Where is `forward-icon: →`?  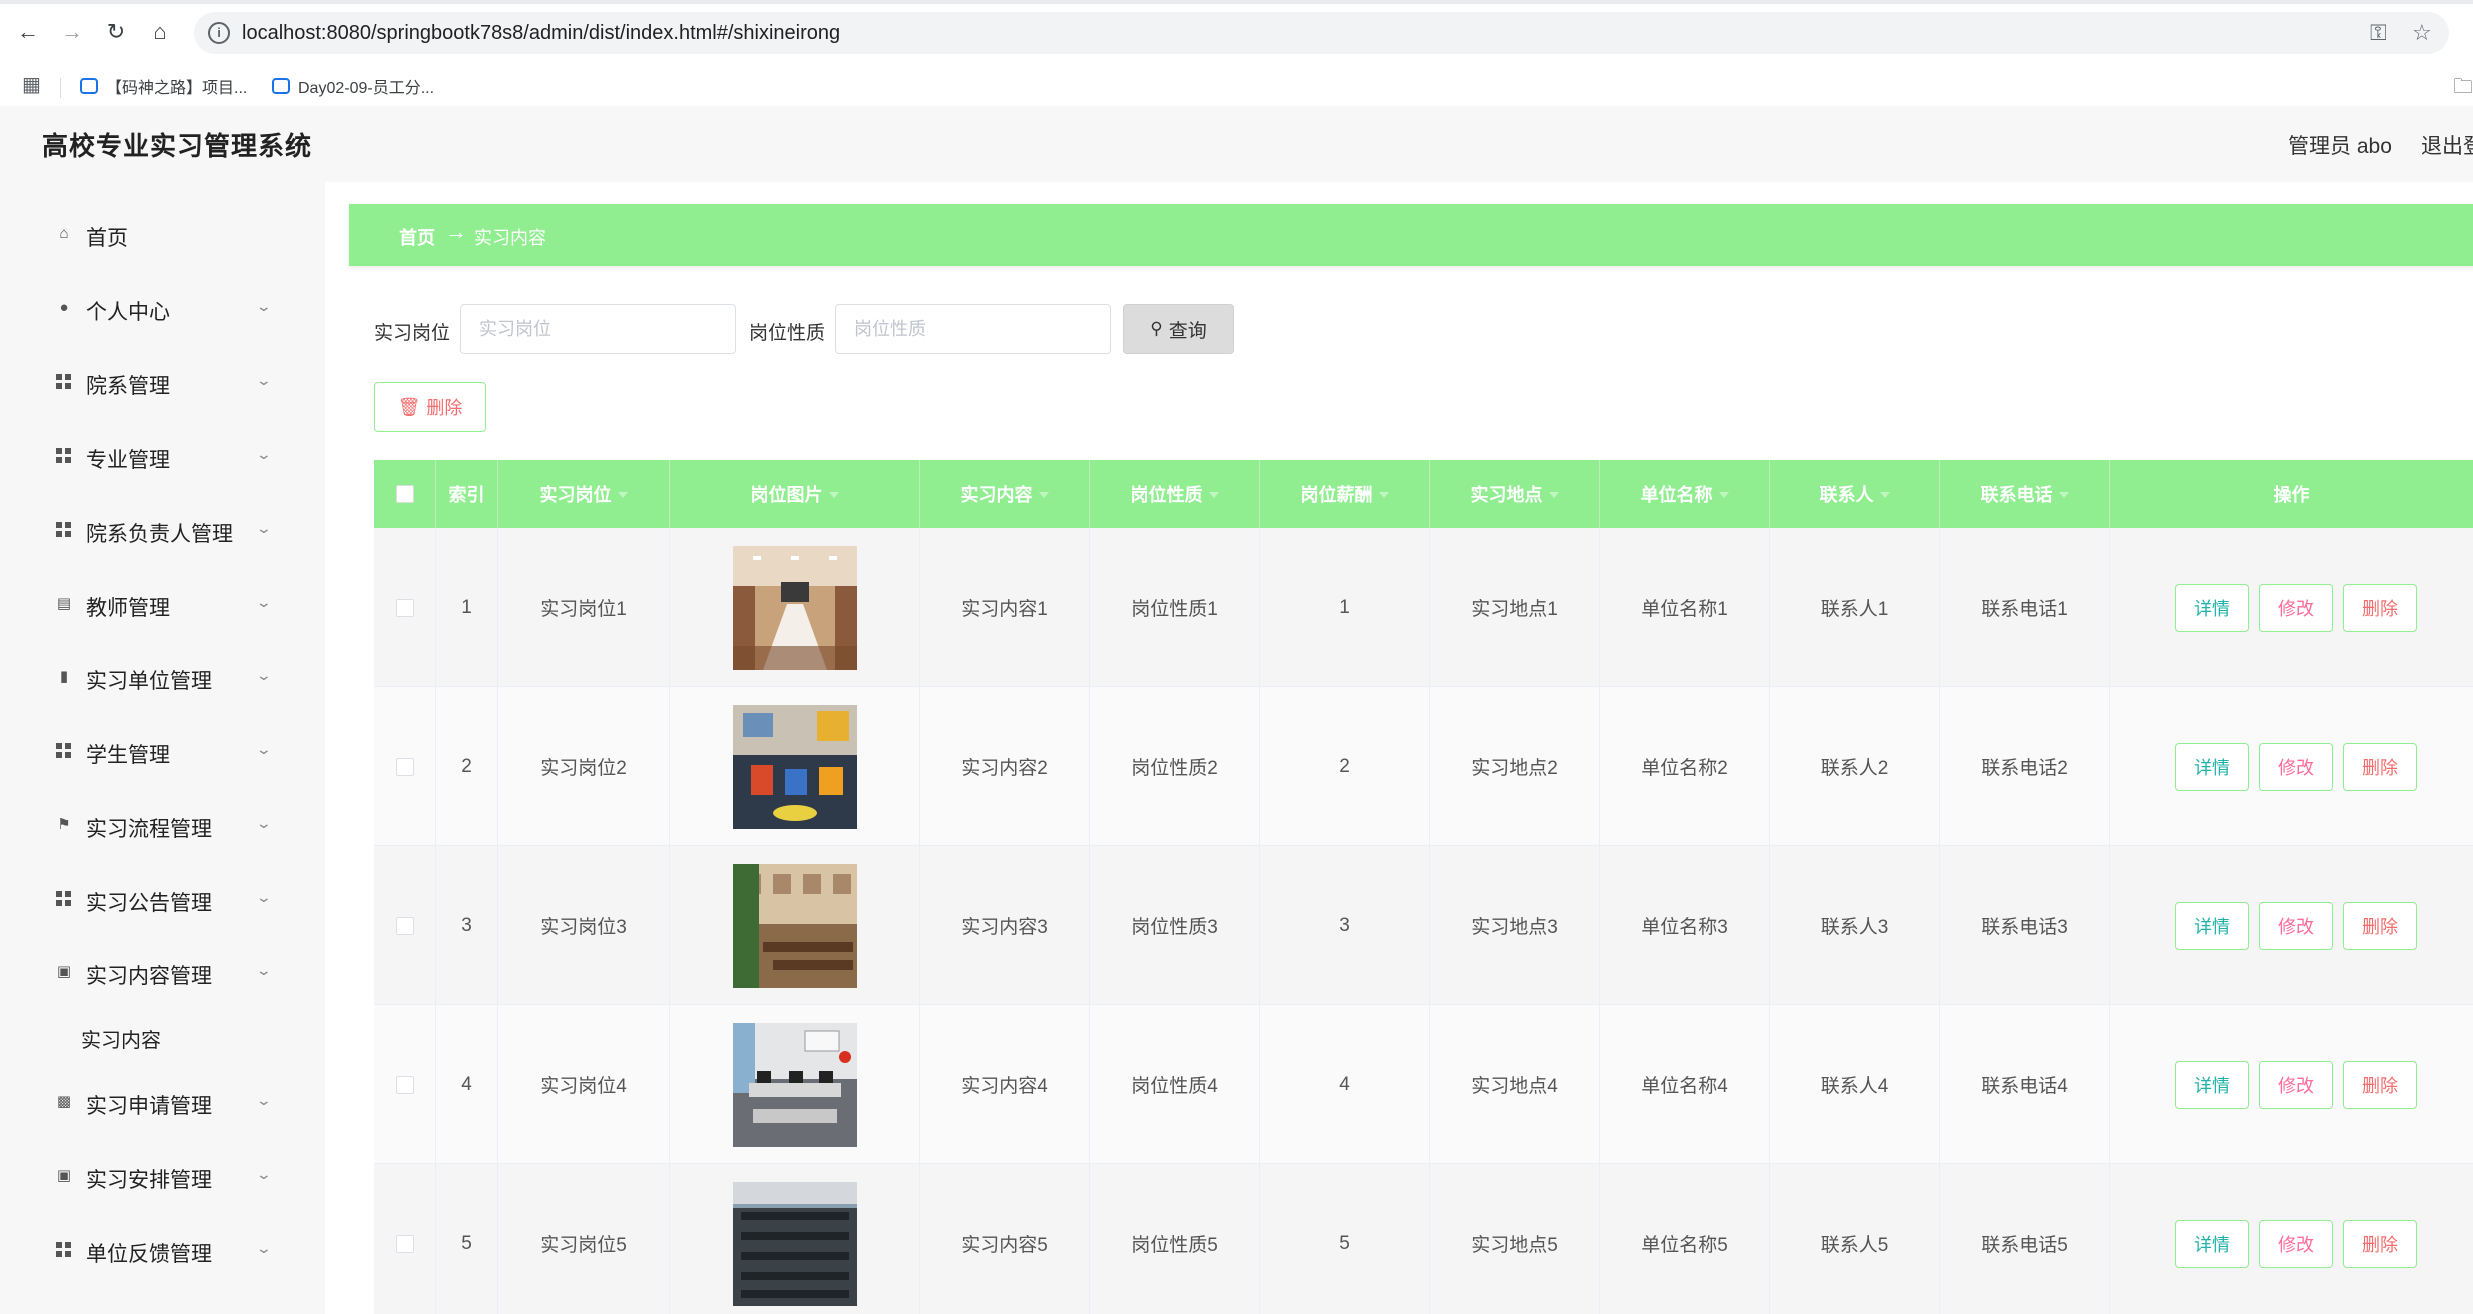 forward-icon: → is located at coordinates (72, 32).